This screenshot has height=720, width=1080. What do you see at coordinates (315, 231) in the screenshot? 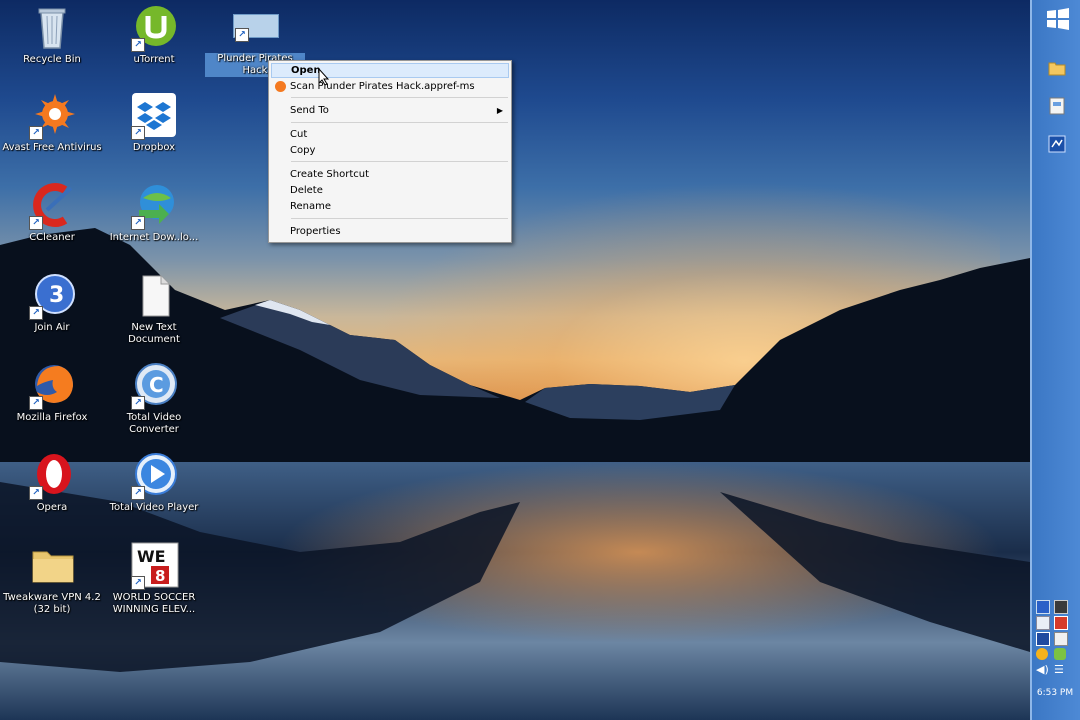
I see `menu-item-label: Properties` at bounding box center [315, 231].